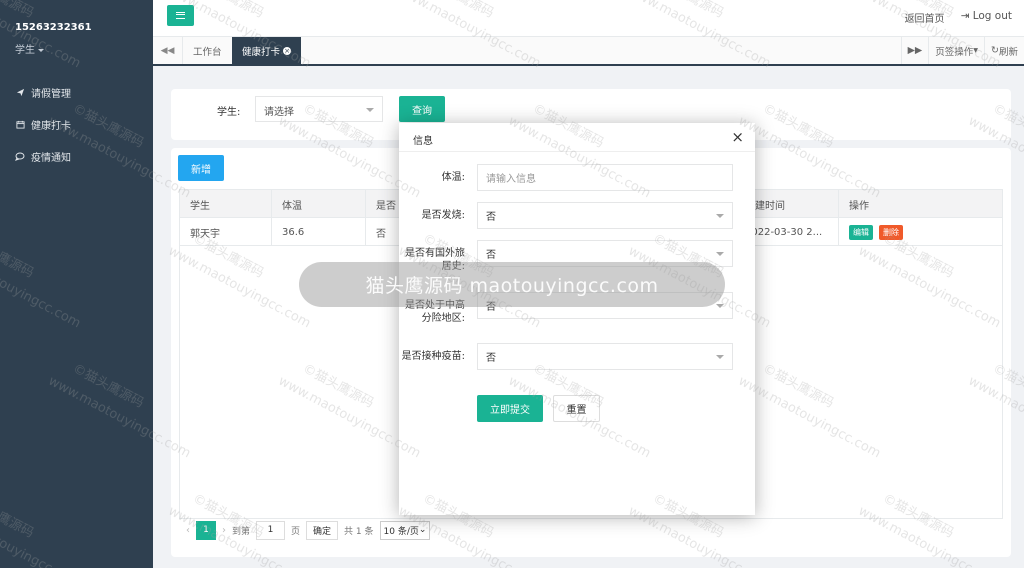  What do you see at coordinates (576, 408) in the screenshot?
I see `reset-button: 重置` at bounding box center [576, 408].